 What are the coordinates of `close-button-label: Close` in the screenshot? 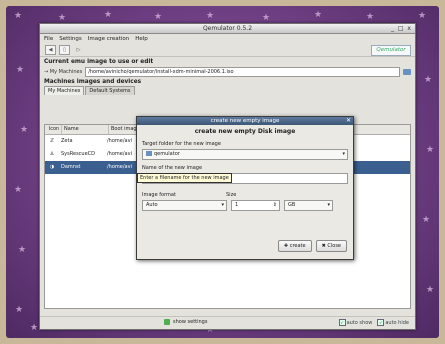 It's located at (334, 246).